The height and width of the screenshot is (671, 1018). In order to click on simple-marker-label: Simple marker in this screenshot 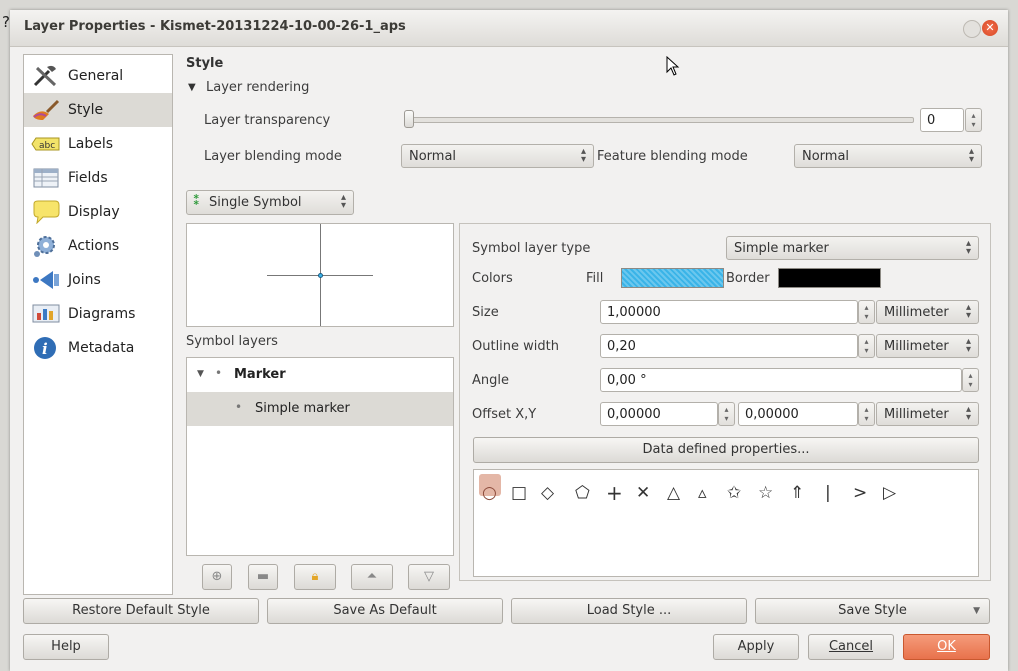, I will do `click(302, 408)`.